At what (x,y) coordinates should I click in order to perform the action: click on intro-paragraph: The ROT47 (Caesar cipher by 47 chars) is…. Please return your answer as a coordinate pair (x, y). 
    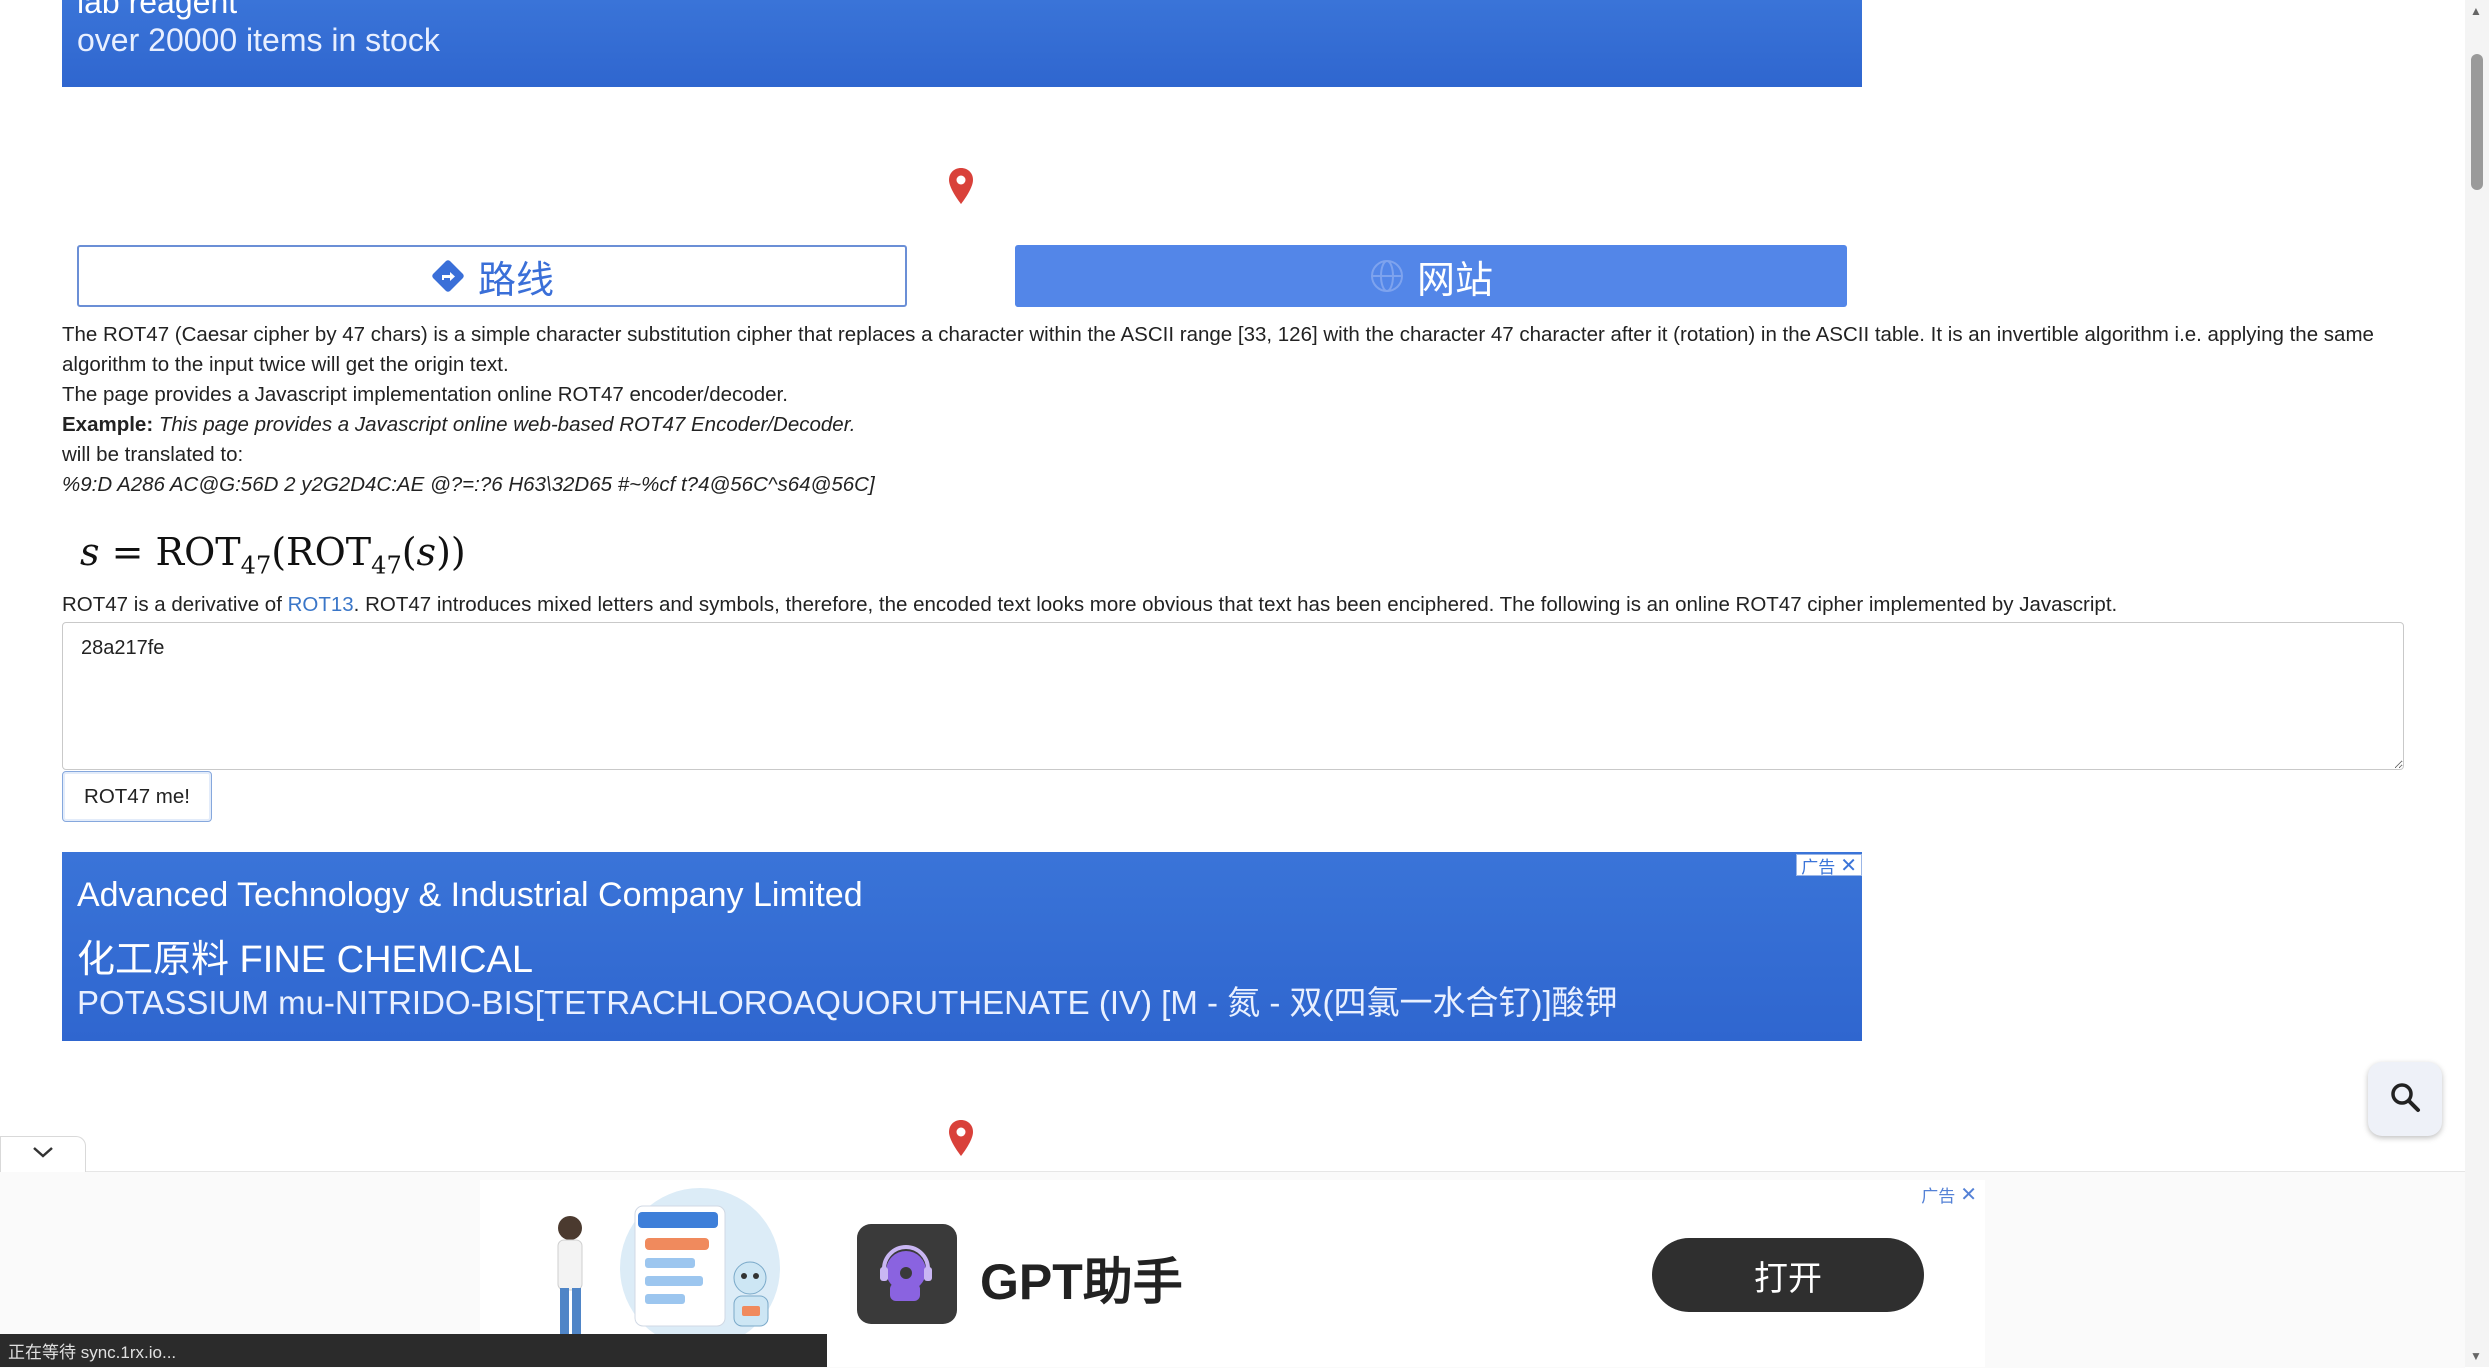
    Looking at the image, I should click on (1218, 349).